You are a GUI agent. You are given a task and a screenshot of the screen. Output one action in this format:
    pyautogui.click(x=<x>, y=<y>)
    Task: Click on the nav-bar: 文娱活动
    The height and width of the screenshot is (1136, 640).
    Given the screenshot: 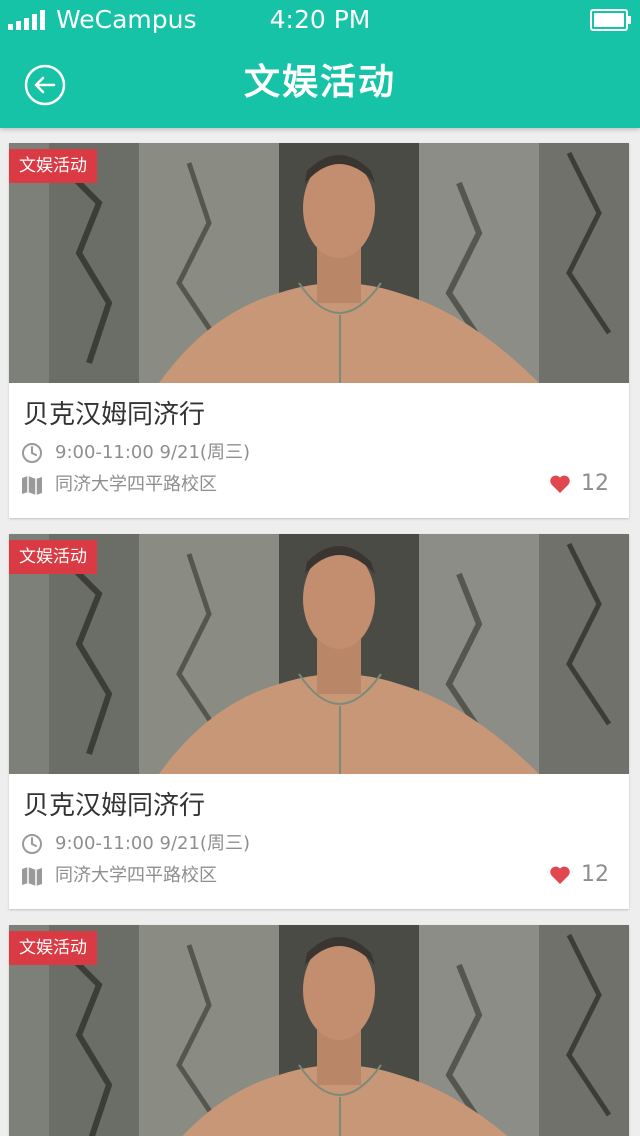 What is the action you would take?
    pyautogui.click(x=320, y=84)
    